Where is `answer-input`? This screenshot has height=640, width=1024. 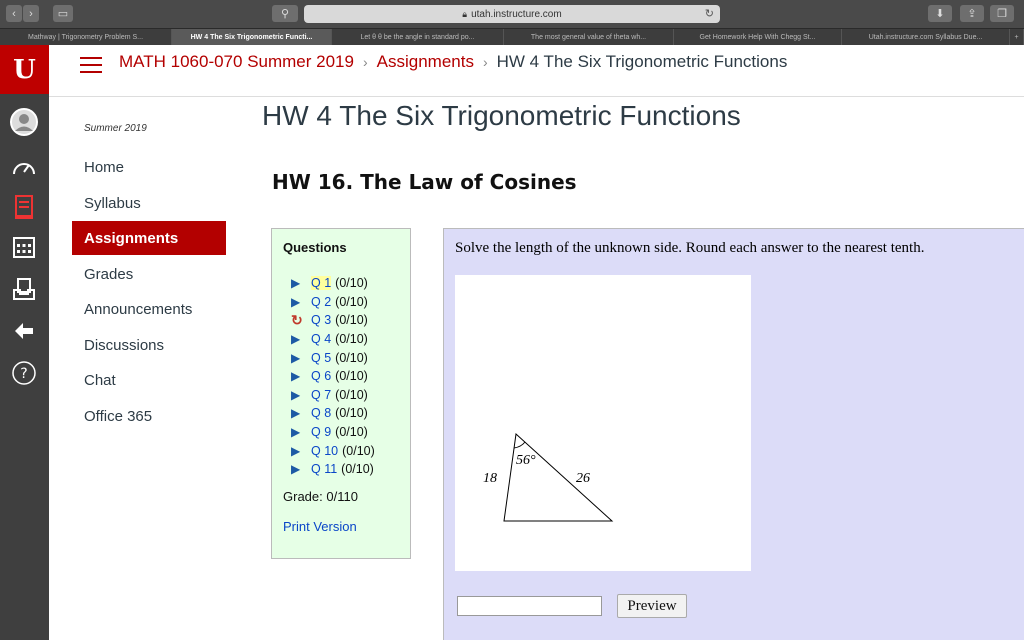 answer-input is located at coordinates (529, 606).